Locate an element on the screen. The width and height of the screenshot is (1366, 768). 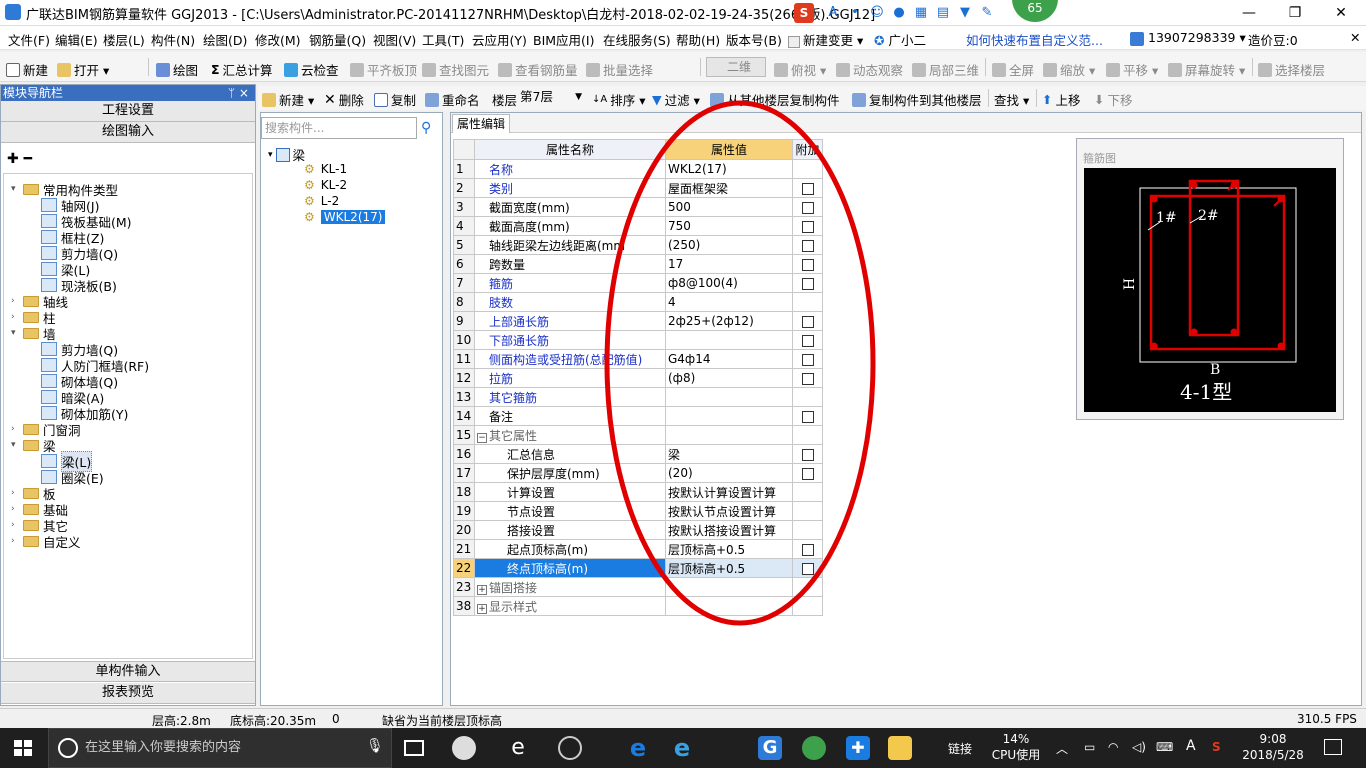
menu-guangxiaoer: ✪ 广小二 is located at coordinates (900, 39).